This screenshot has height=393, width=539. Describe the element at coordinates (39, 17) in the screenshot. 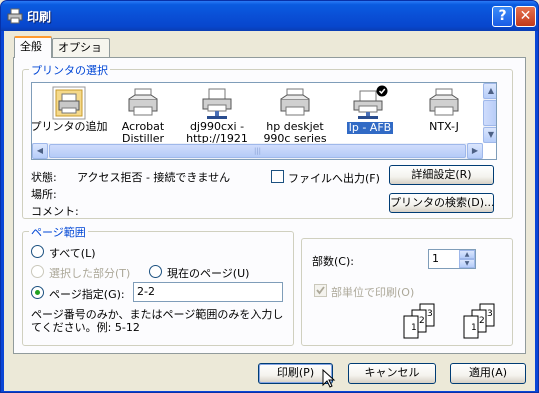

I see `window-title: 印刷` at that location.